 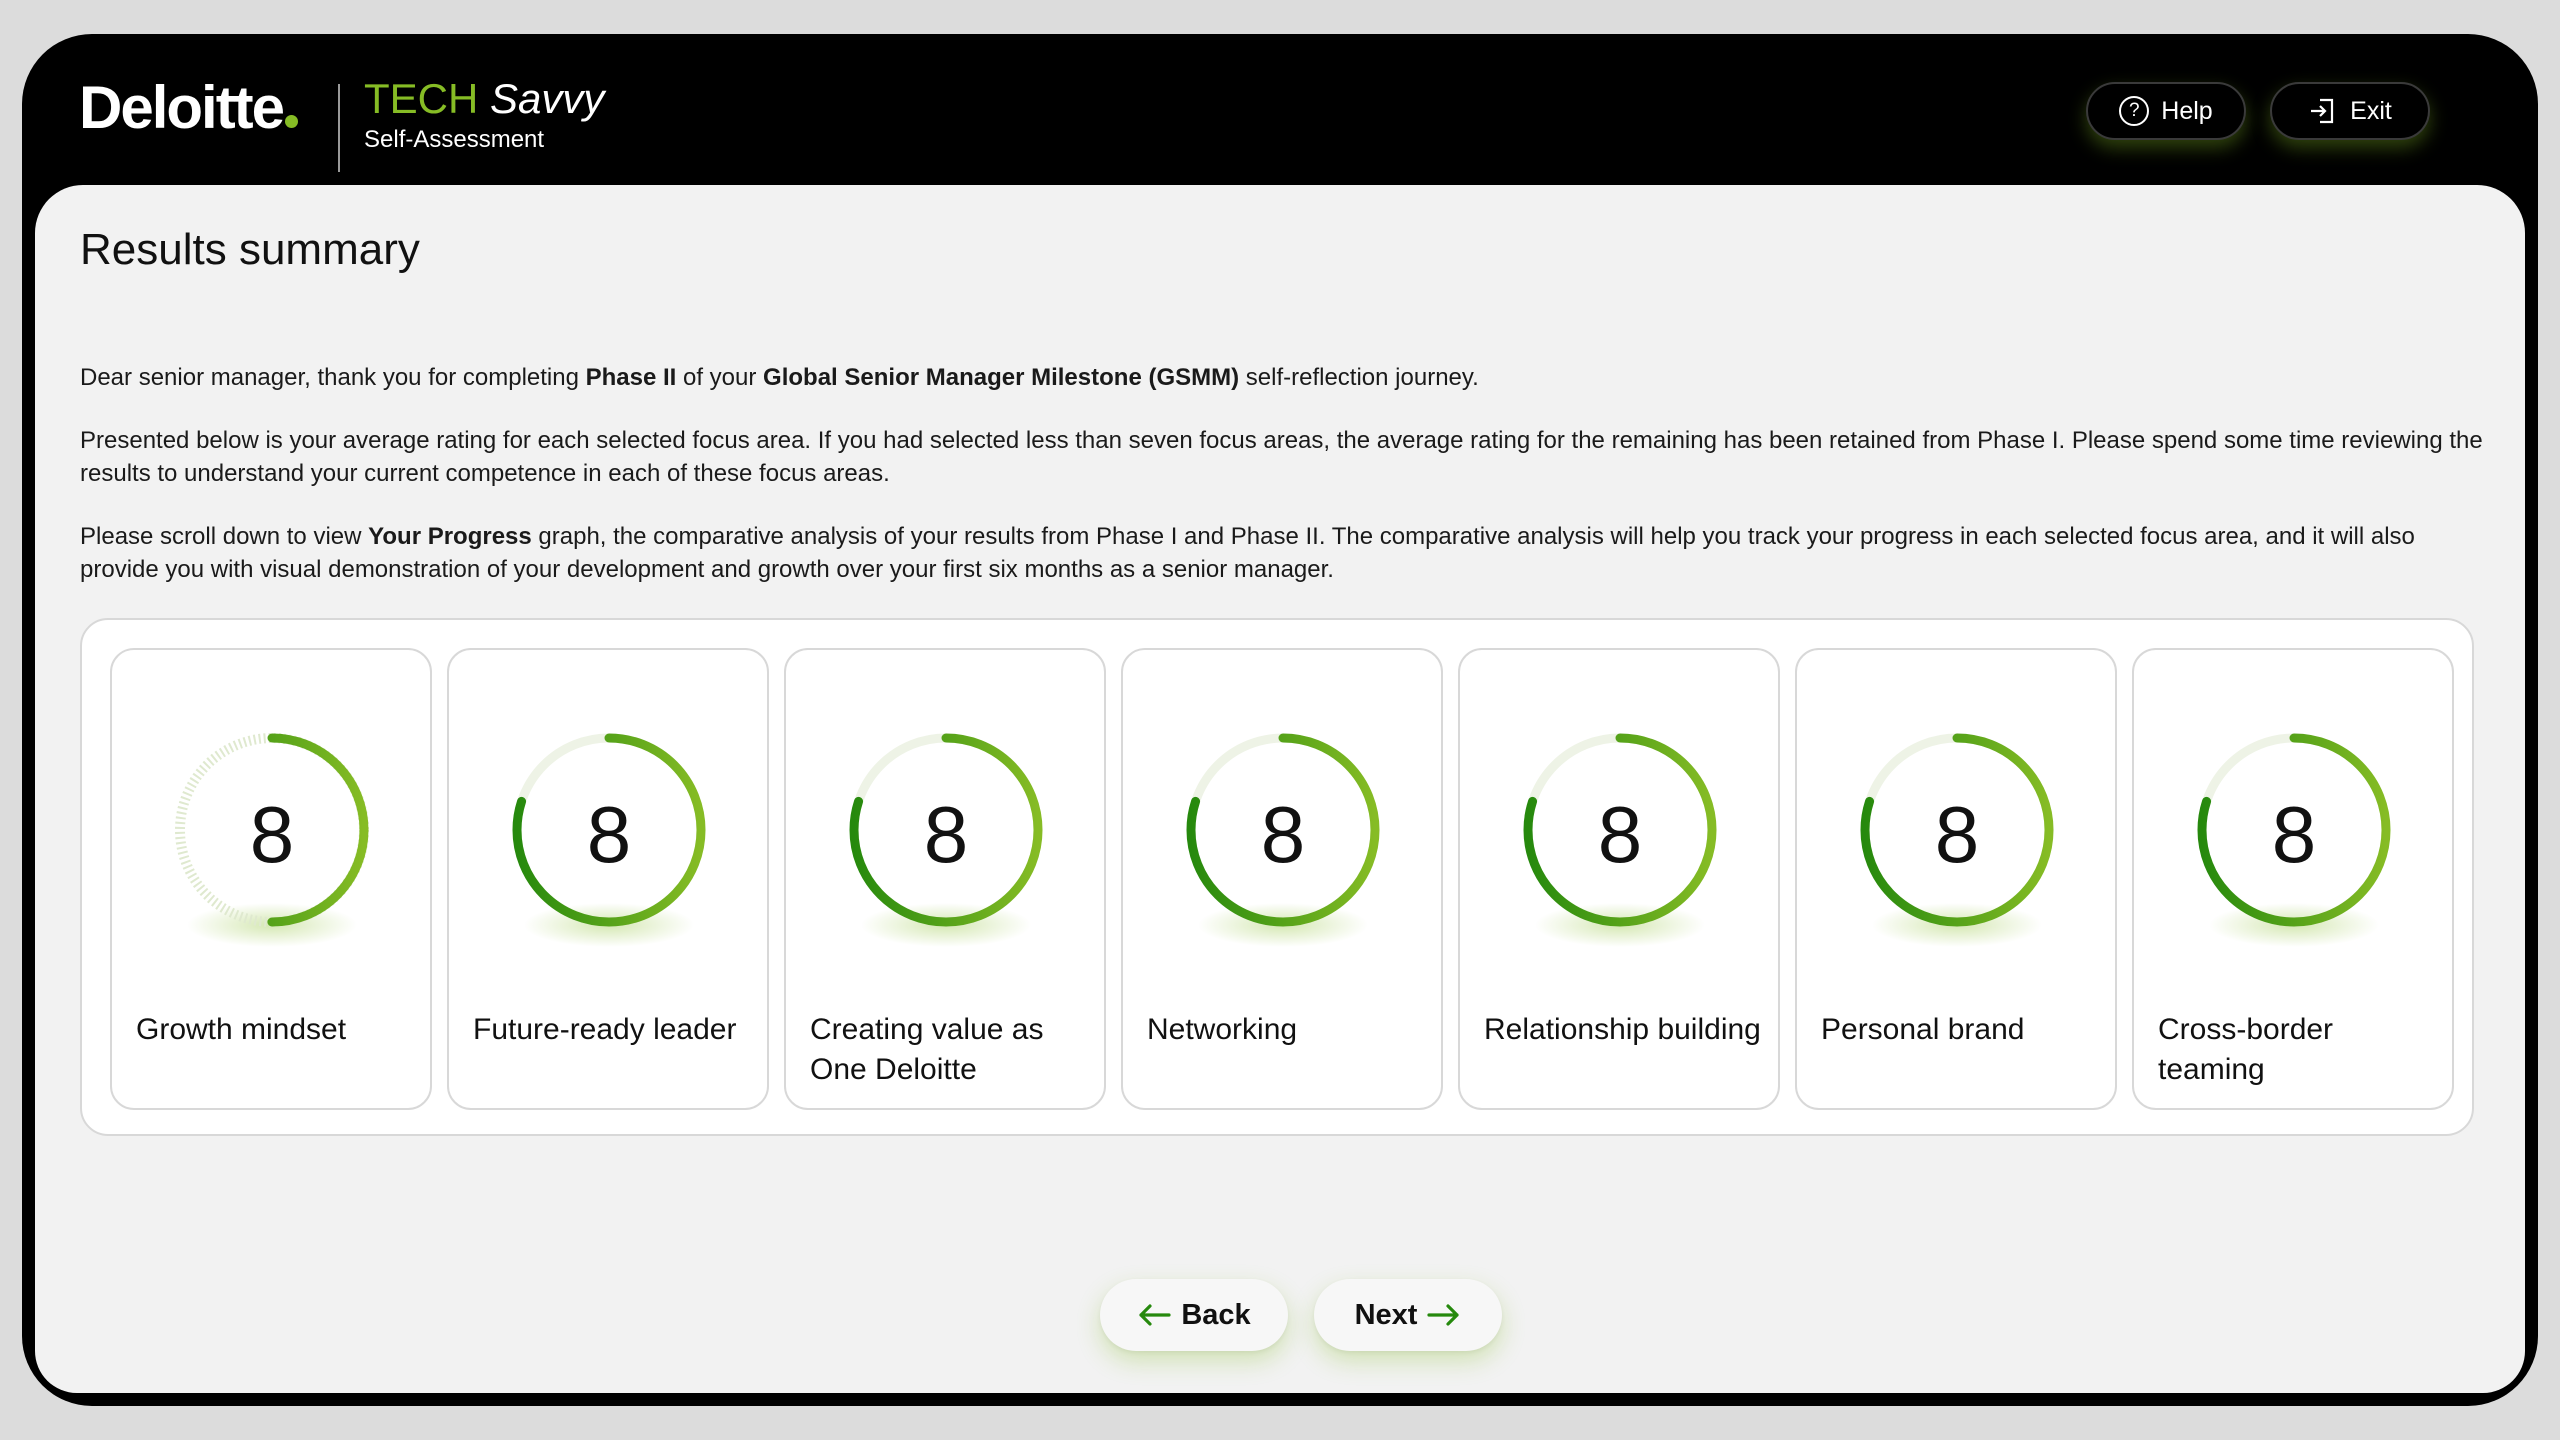 I want to click on focus-area-card: 8 Growth mindset, so click(x=271, y=879).